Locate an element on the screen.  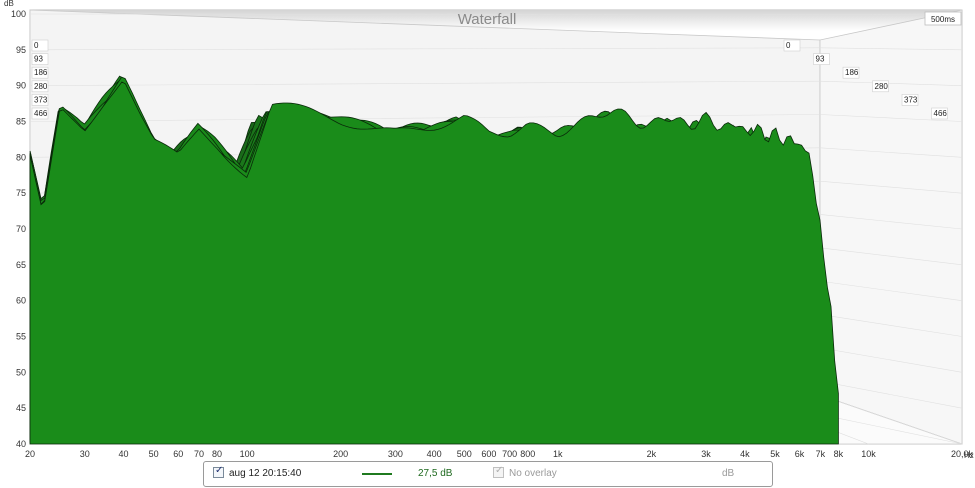
time-slice-label-right: 280 is located at coordinates (882, 86).